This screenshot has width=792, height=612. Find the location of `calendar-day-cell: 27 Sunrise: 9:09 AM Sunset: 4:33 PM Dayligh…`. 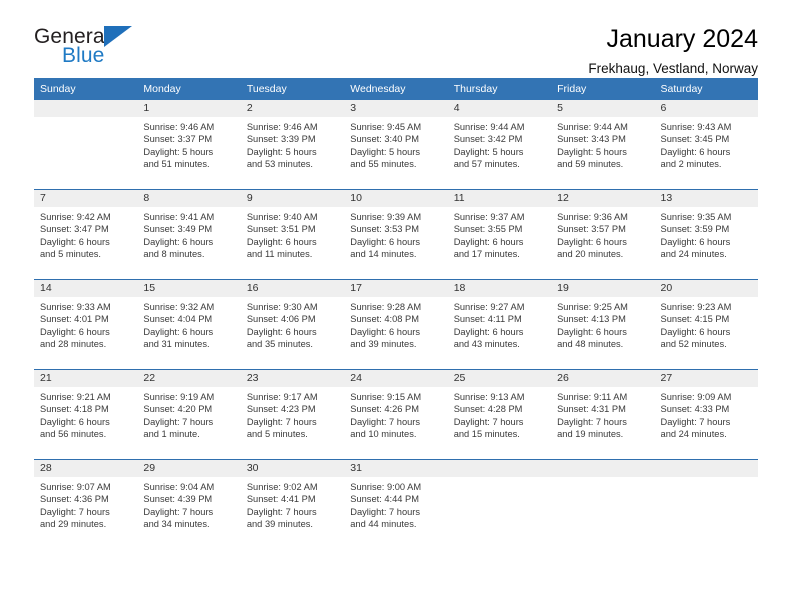

calendar-day-cell: 27 Sunrise: 9:09 AM Sunset: 4:33 PM Dayligh… is located at coordinates (706, 414).